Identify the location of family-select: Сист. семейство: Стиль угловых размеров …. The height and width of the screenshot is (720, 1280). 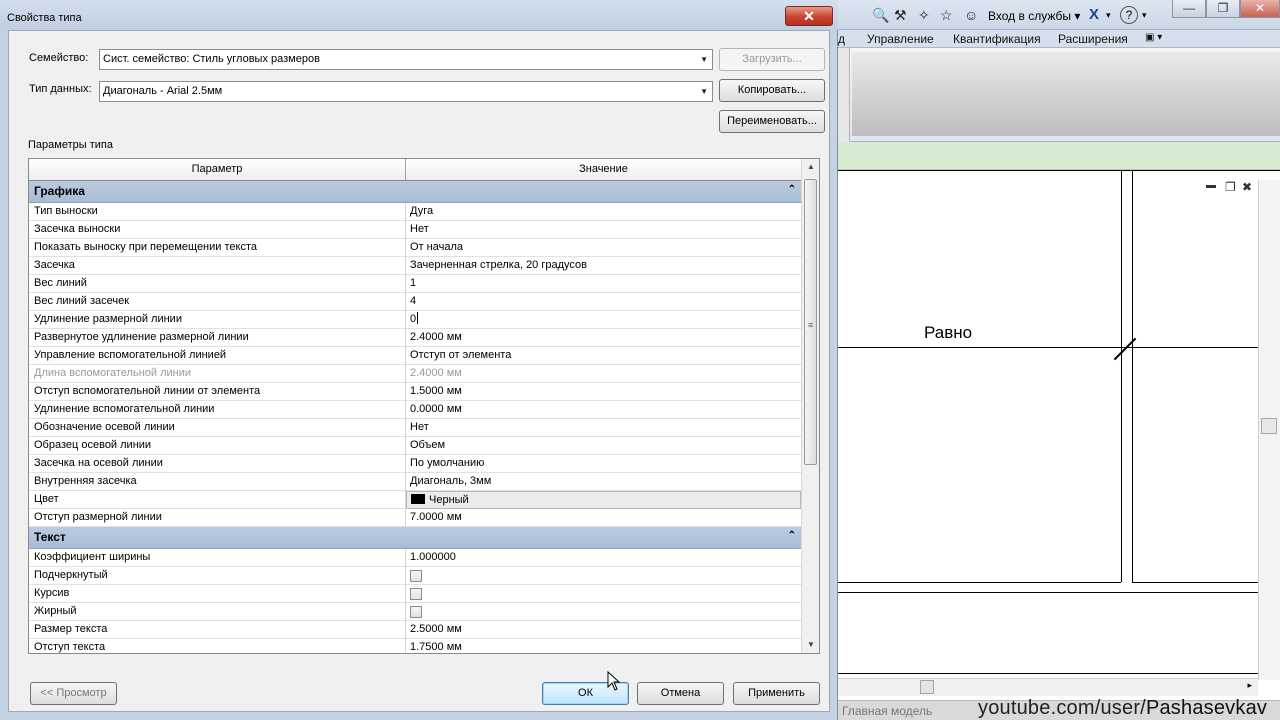
(406, 59).